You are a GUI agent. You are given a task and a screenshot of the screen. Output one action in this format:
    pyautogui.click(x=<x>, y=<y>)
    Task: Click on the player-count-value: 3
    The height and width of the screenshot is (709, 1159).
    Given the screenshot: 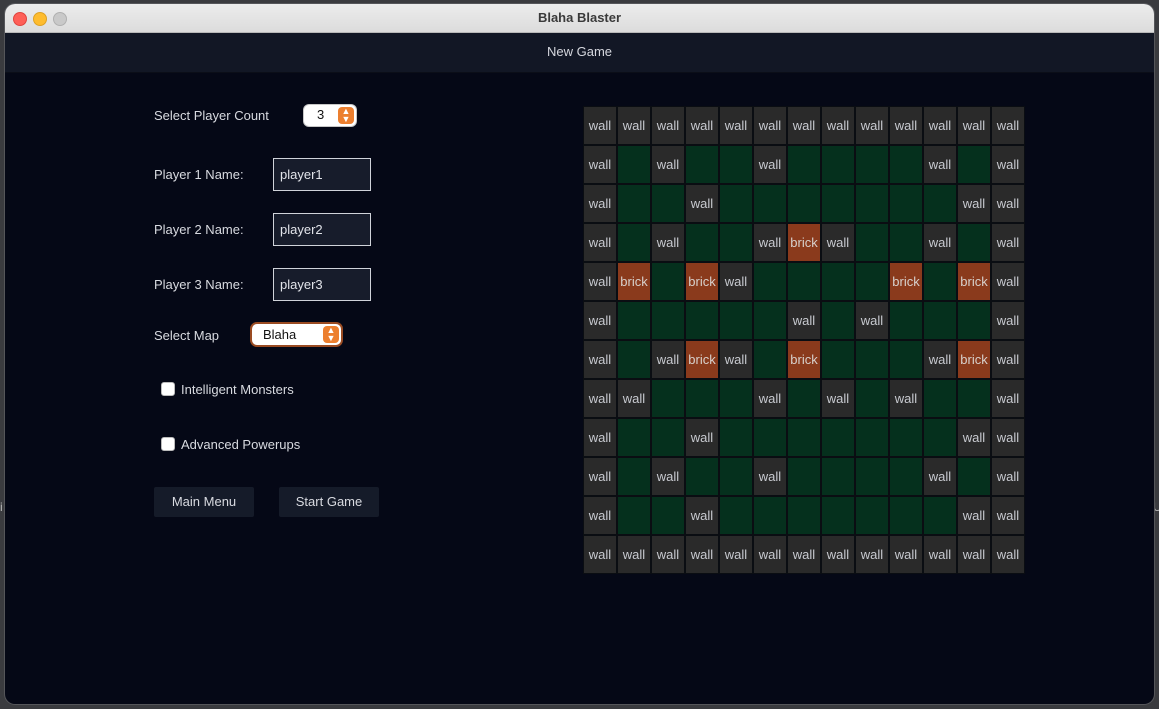 What is the action you would take?
    pyautogui.click(x=321, y=114)
    